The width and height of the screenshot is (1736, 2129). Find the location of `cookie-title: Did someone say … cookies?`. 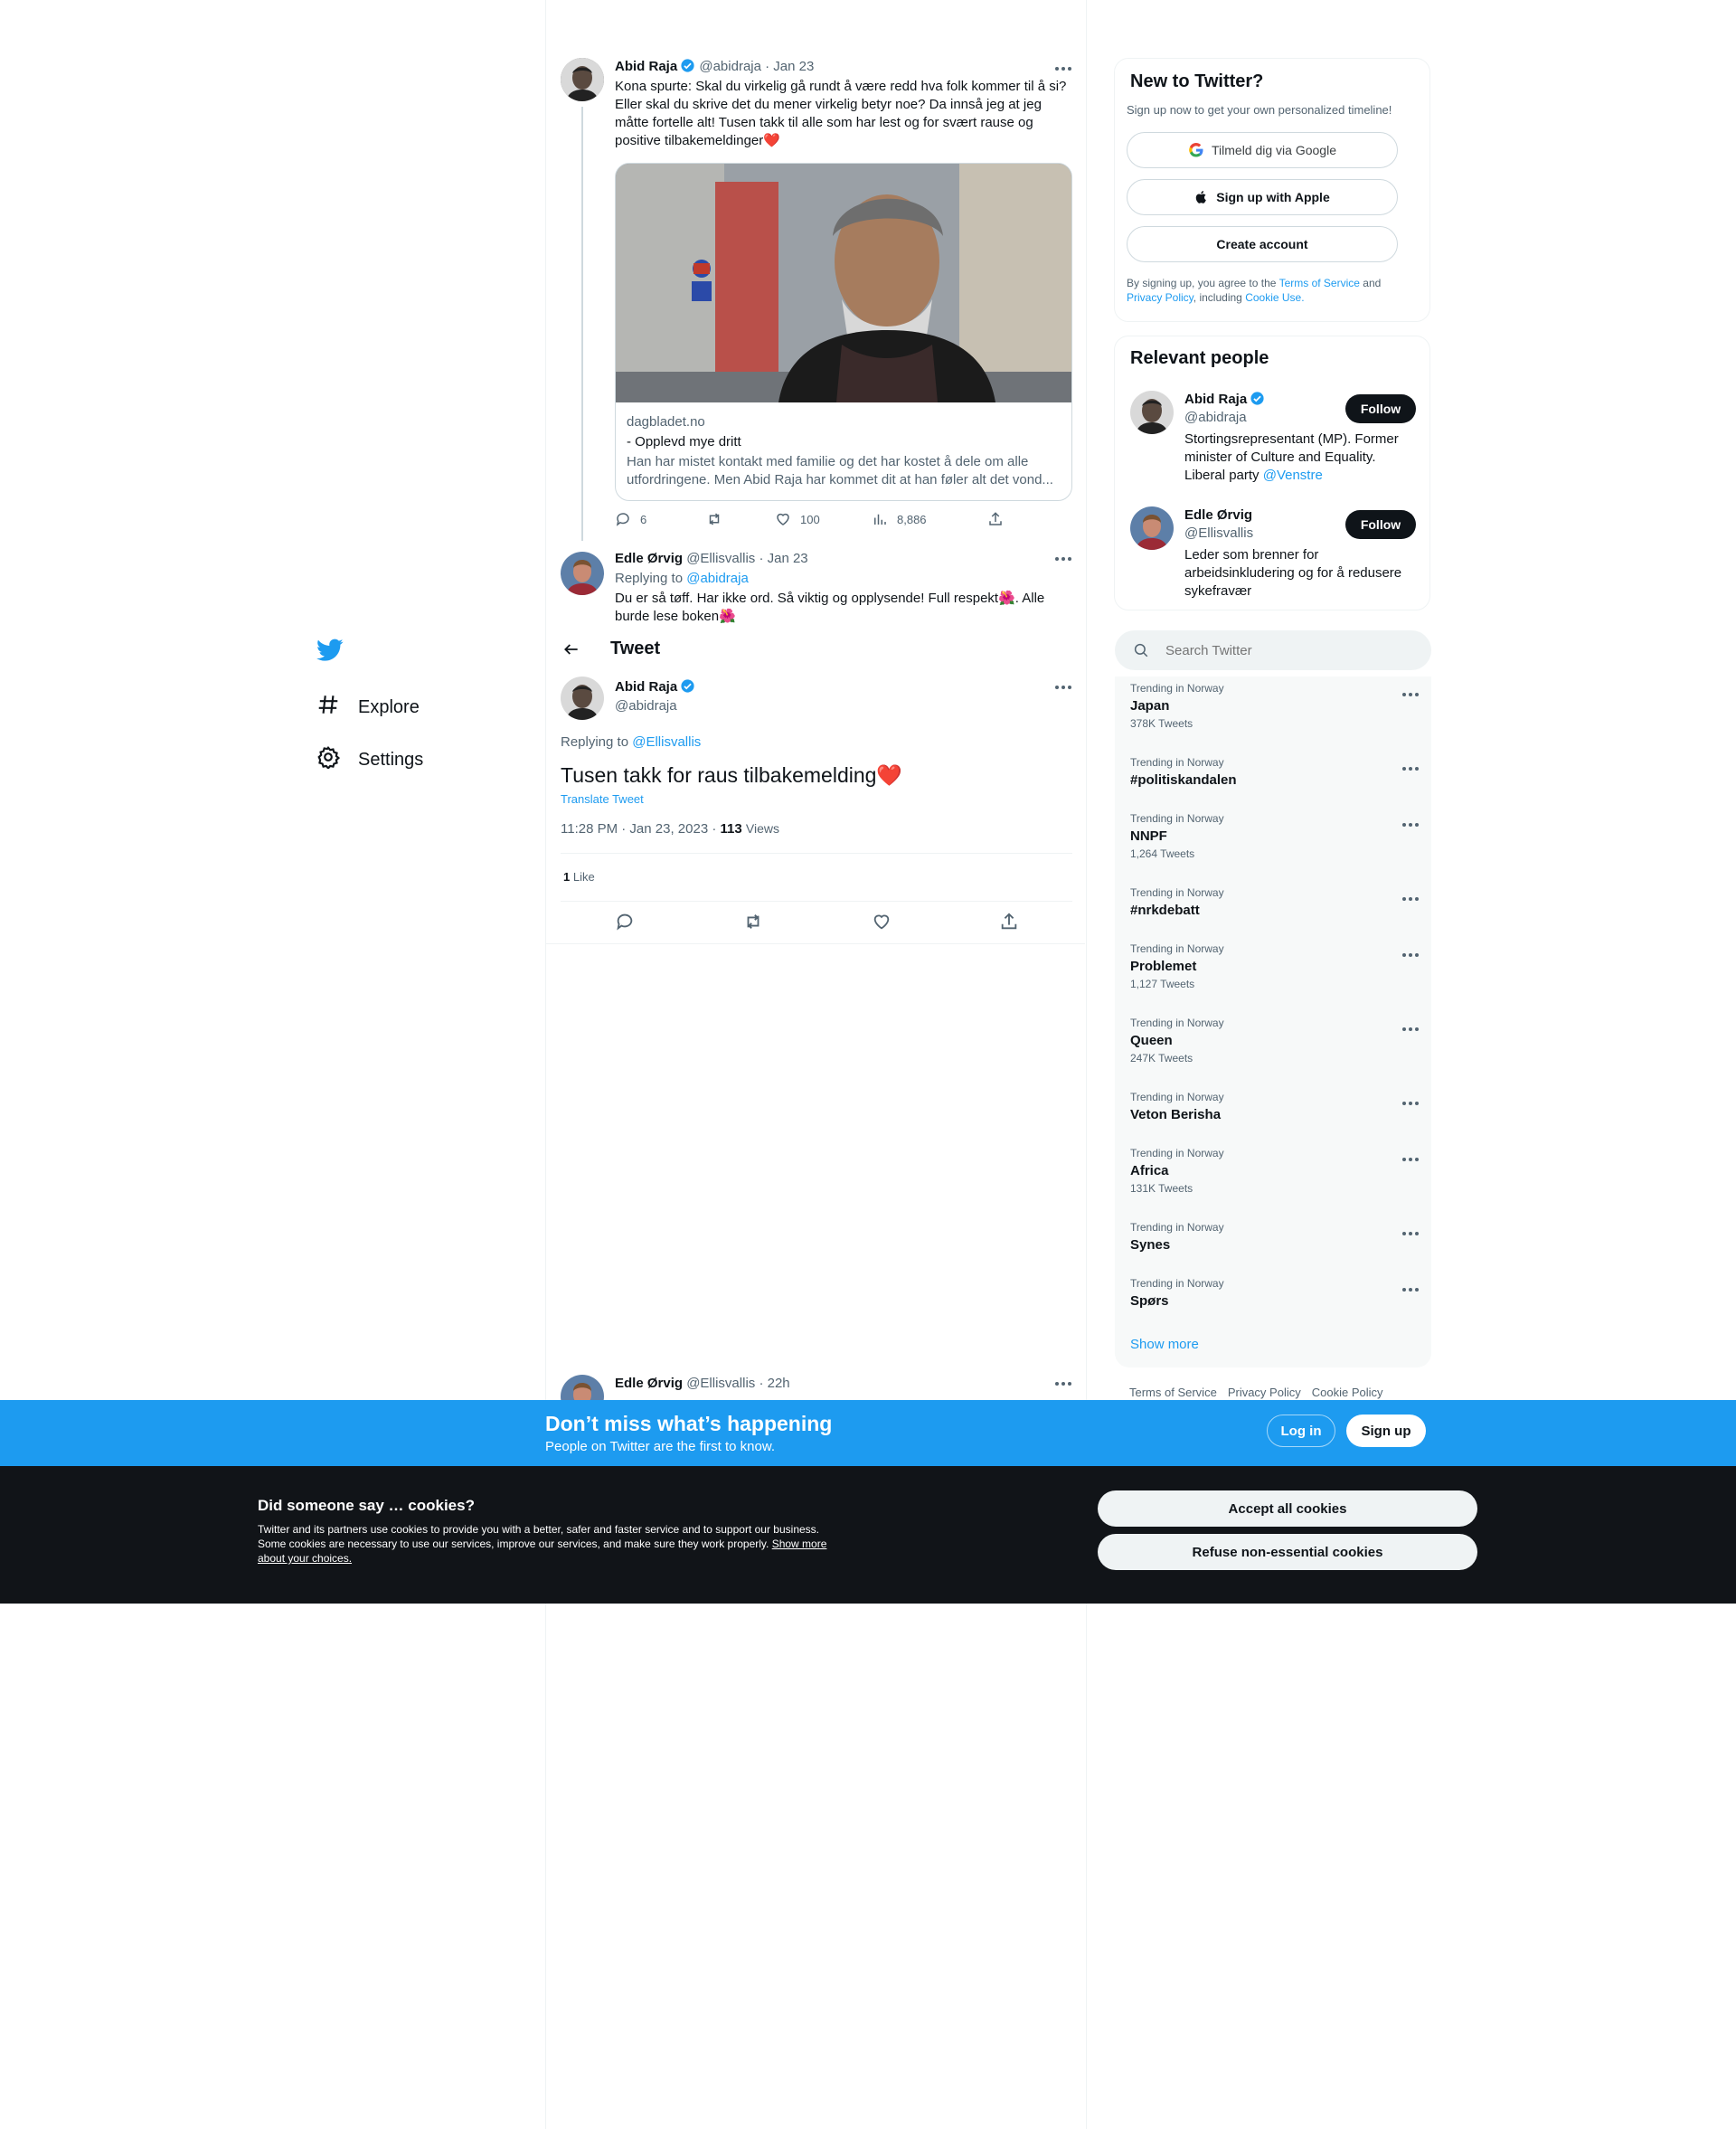

cookie-title: Did someone say … cookies? is located at coordinates (366, 1505).